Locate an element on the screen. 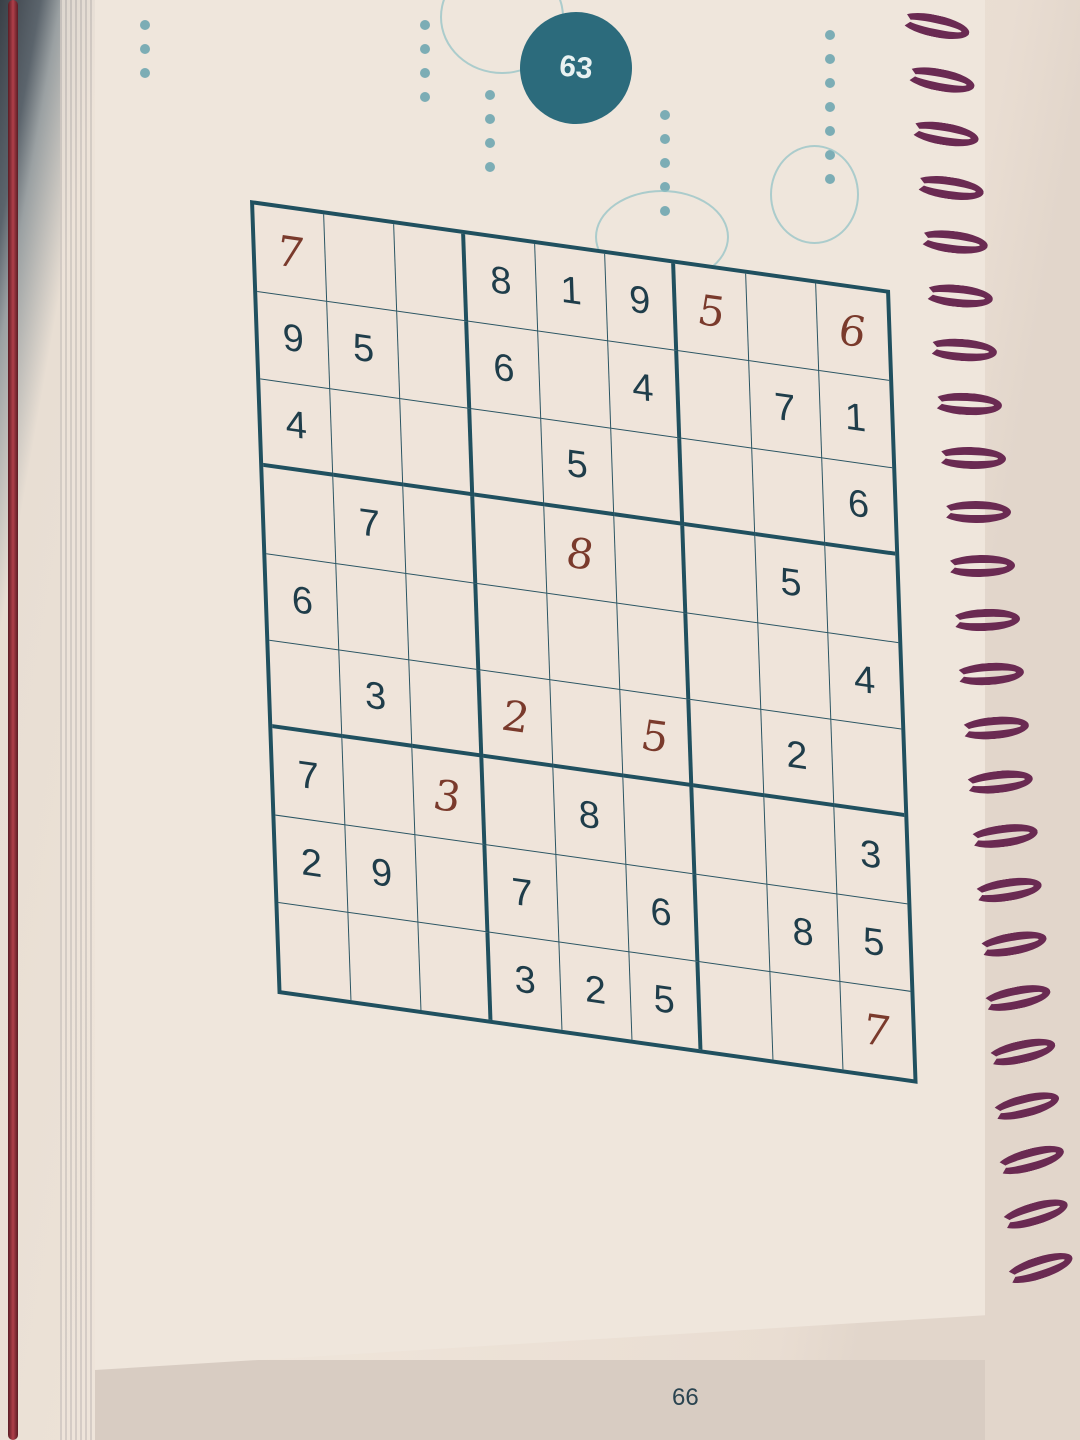 The height and width of the screenshot is (1440, 1080). sudoku-cell-r3c1: 4 is located at coordinates (297, 428).